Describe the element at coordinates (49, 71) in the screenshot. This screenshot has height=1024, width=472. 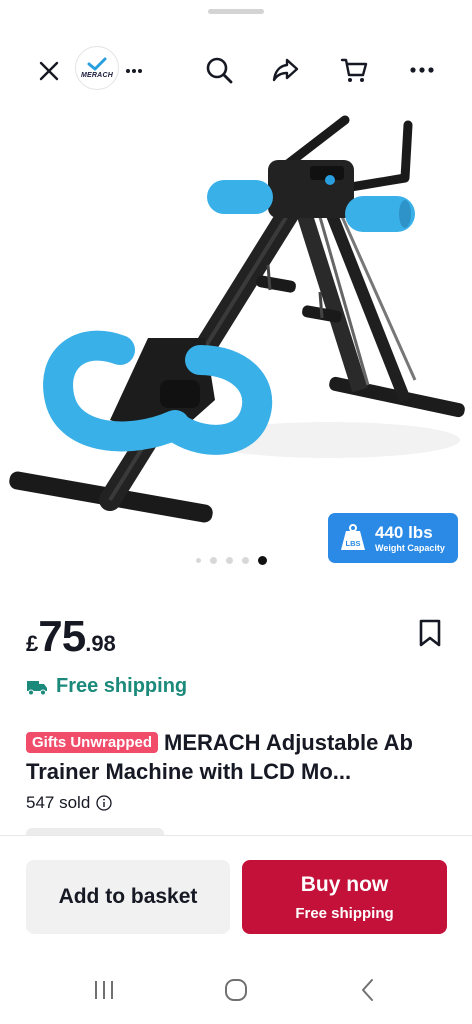
I see `close-icon` at that location.